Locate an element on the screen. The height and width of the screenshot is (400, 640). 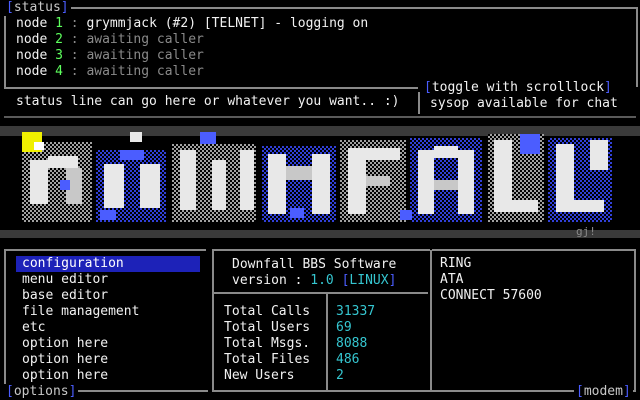
stat-value: 8088 is located at coordinates (352, 343).